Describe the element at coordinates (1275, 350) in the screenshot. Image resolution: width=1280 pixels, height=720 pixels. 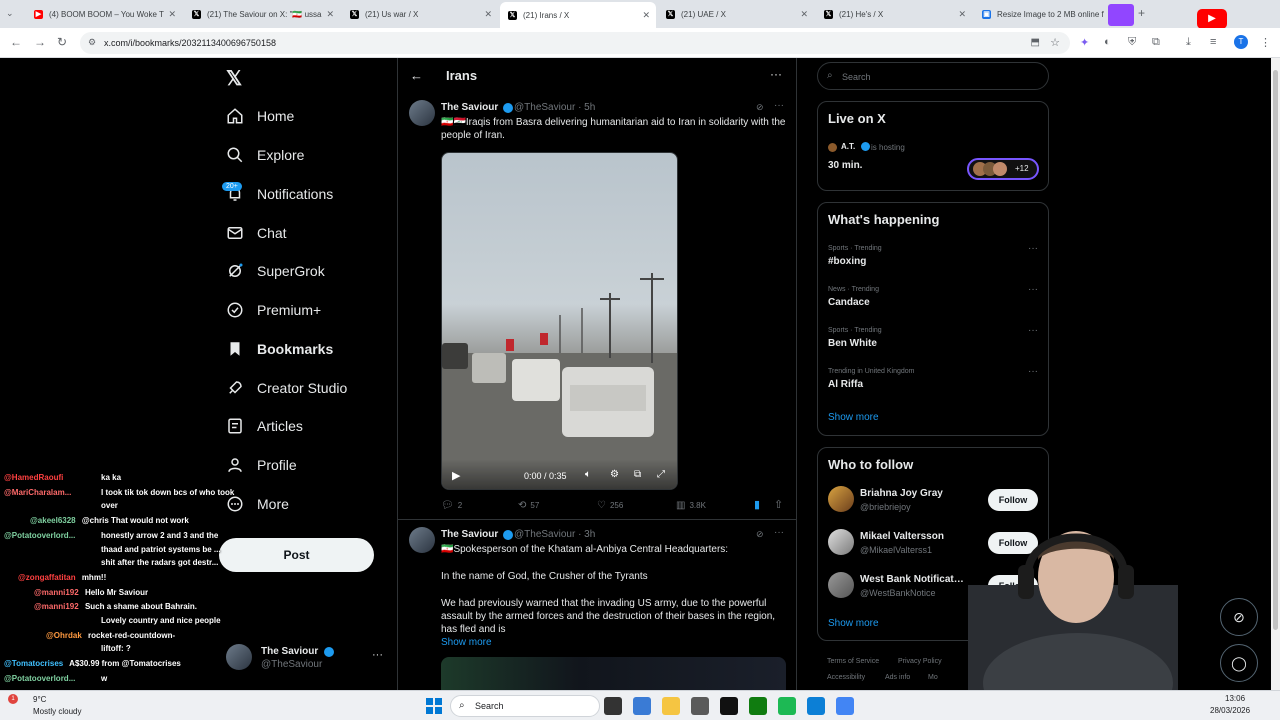
I see `scrollbar-thumb` at that location.